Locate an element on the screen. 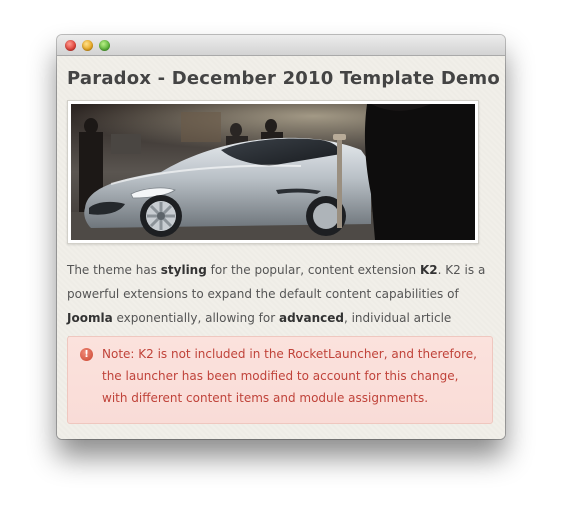 The height and width of the screenshot is (519, 562). paragraph-bold-styling: styling is located at coordinates (183, 270).